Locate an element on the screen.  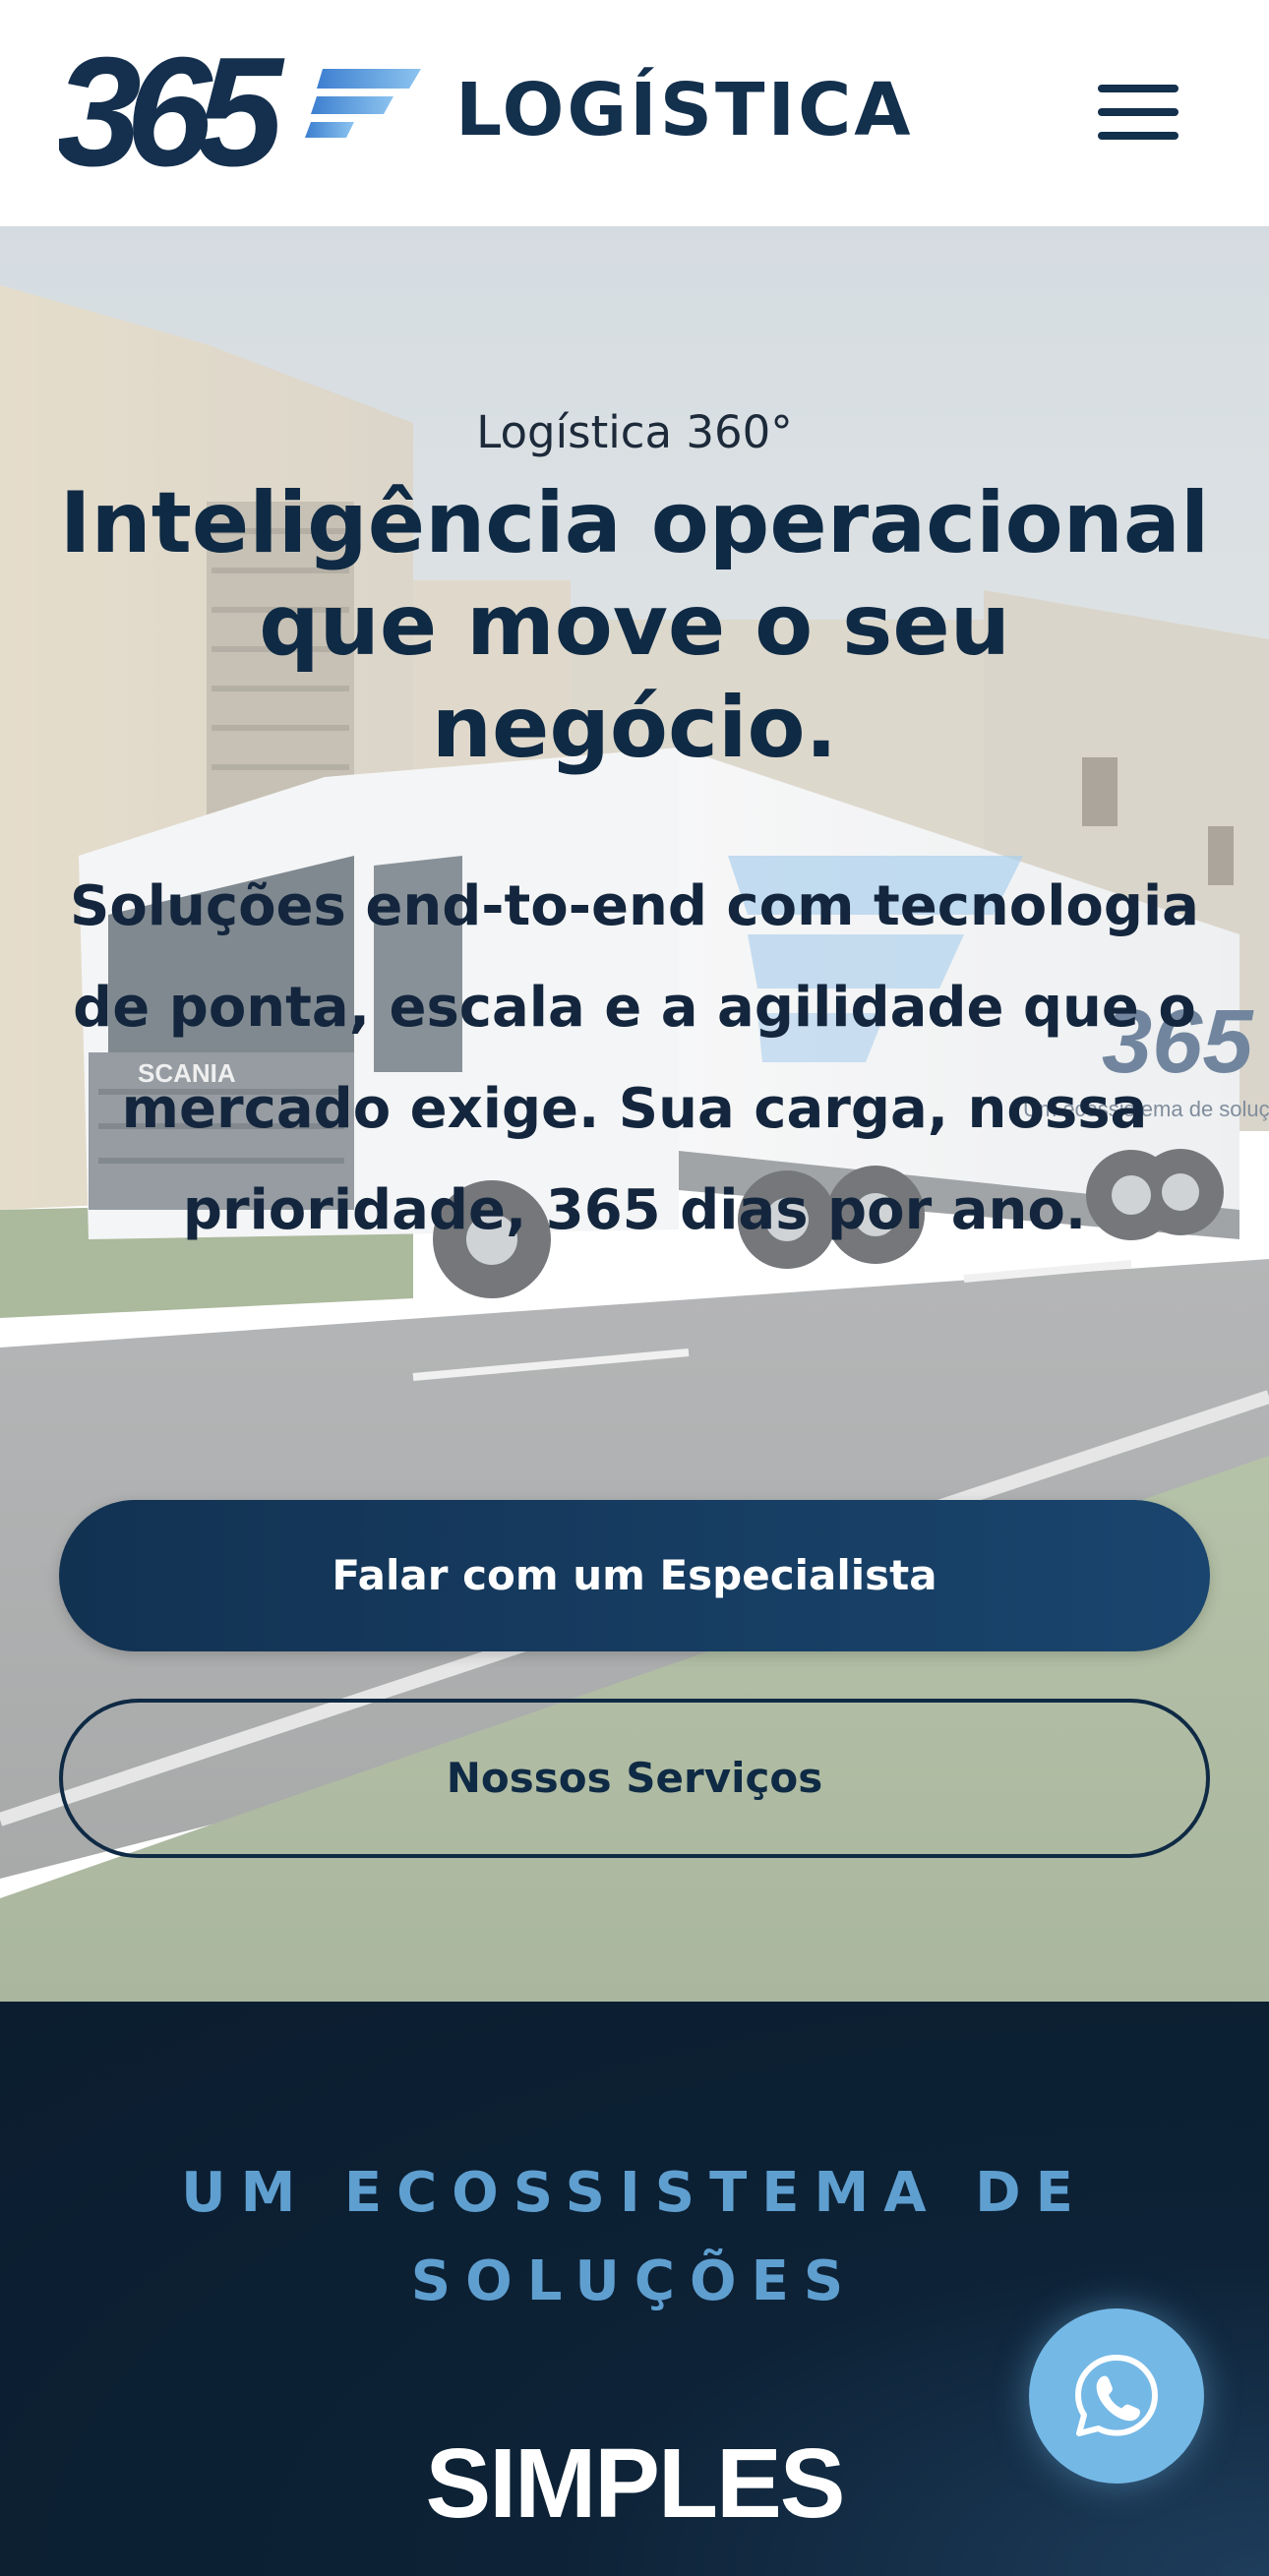
site-header: 365 LOGÍSTICA is located at coordinates (634, 113).